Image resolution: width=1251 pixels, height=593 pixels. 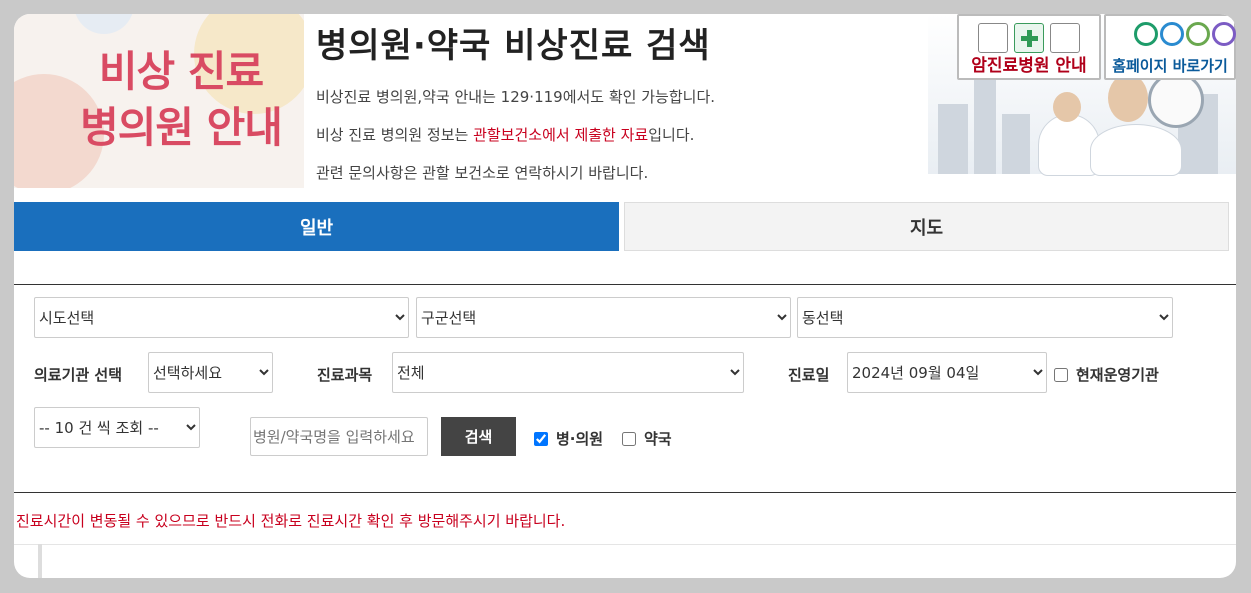 I want to click on page-title: 병의원·약국 비상진료 검색, so click(x=513, y=46).